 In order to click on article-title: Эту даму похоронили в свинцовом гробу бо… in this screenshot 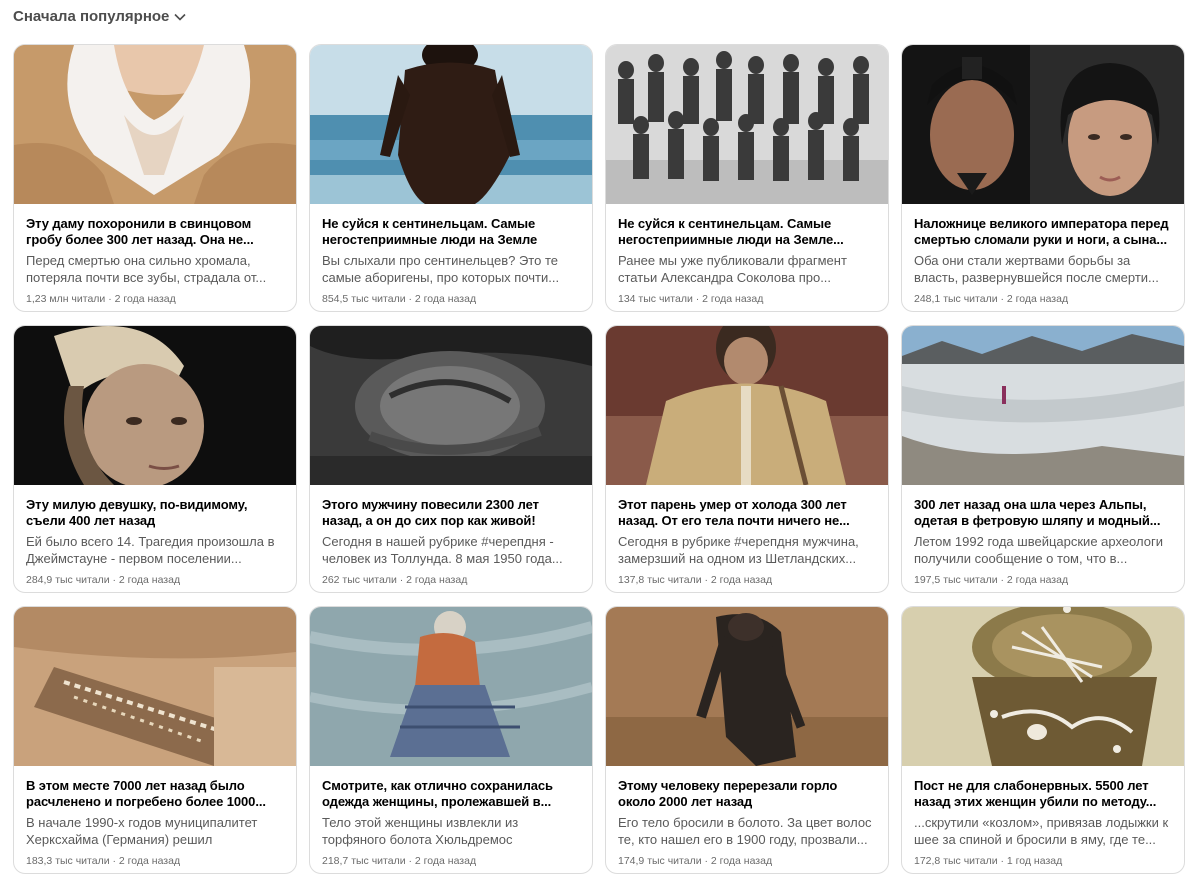, I will do `click(155, 232)`.